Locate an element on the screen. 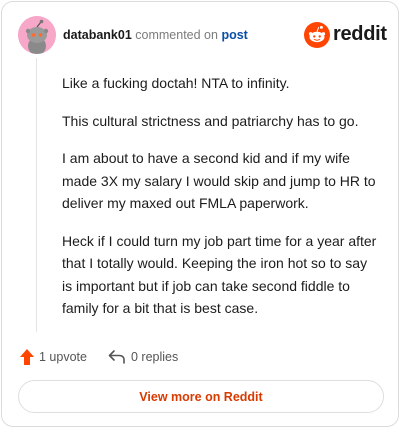 The height and width of the screenshot is (428, 400). post-link: post is located at coordinates (234, 35).